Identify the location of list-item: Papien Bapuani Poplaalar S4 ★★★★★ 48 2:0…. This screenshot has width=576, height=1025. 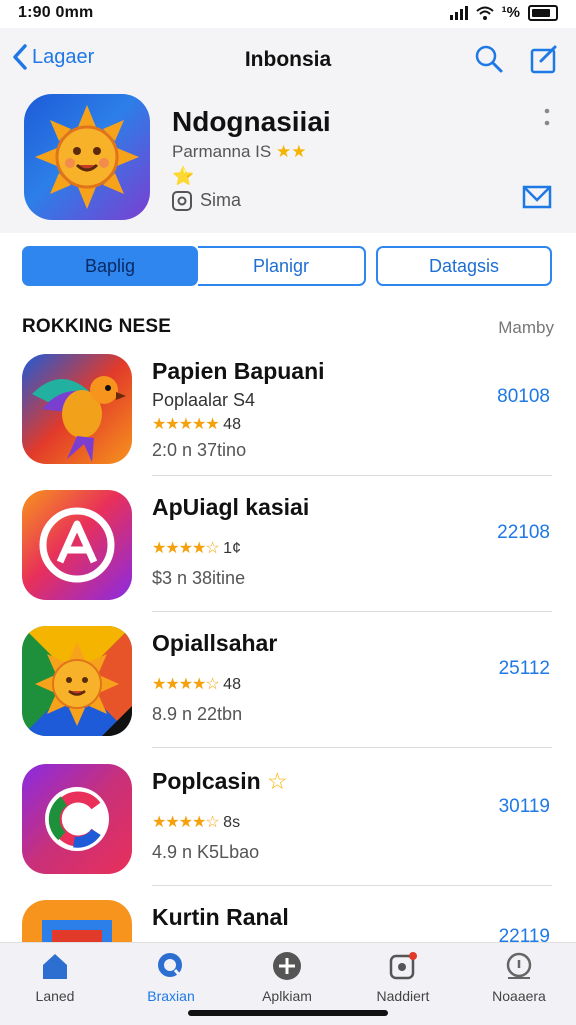
(288, 408).